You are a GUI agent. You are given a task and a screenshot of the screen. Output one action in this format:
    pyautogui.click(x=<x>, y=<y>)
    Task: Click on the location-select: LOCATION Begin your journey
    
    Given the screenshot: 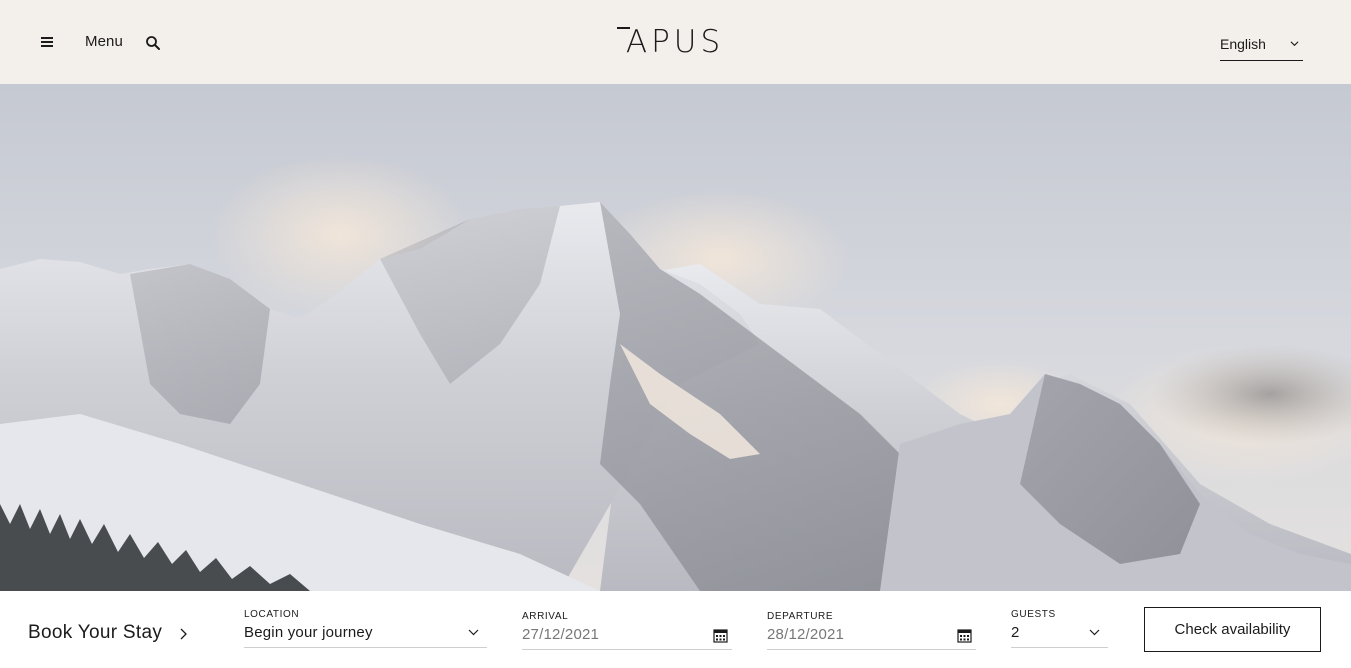 What is the action you would take?
    pyautogui.click(x=365, y=628)
    